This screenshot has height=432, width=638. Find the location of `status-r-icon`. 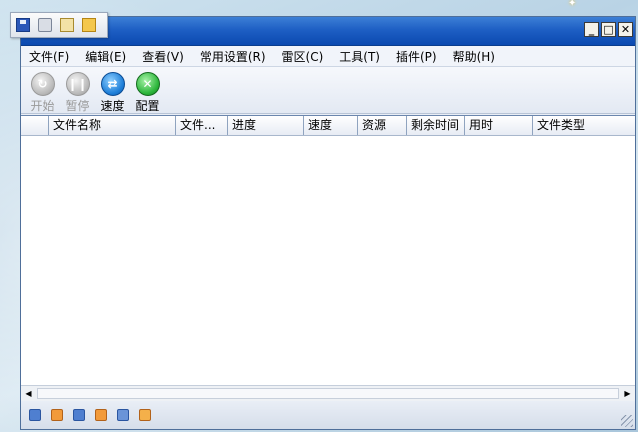

status-r-icon is located at coordinates (35, 415).